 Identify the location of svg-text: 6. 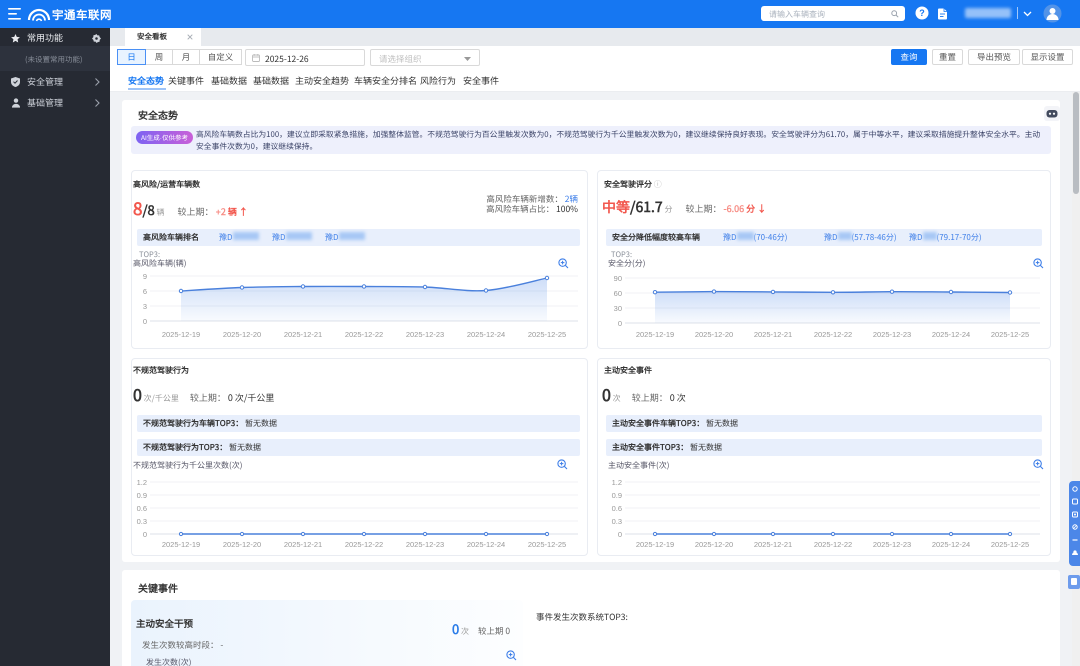
(145, 291).